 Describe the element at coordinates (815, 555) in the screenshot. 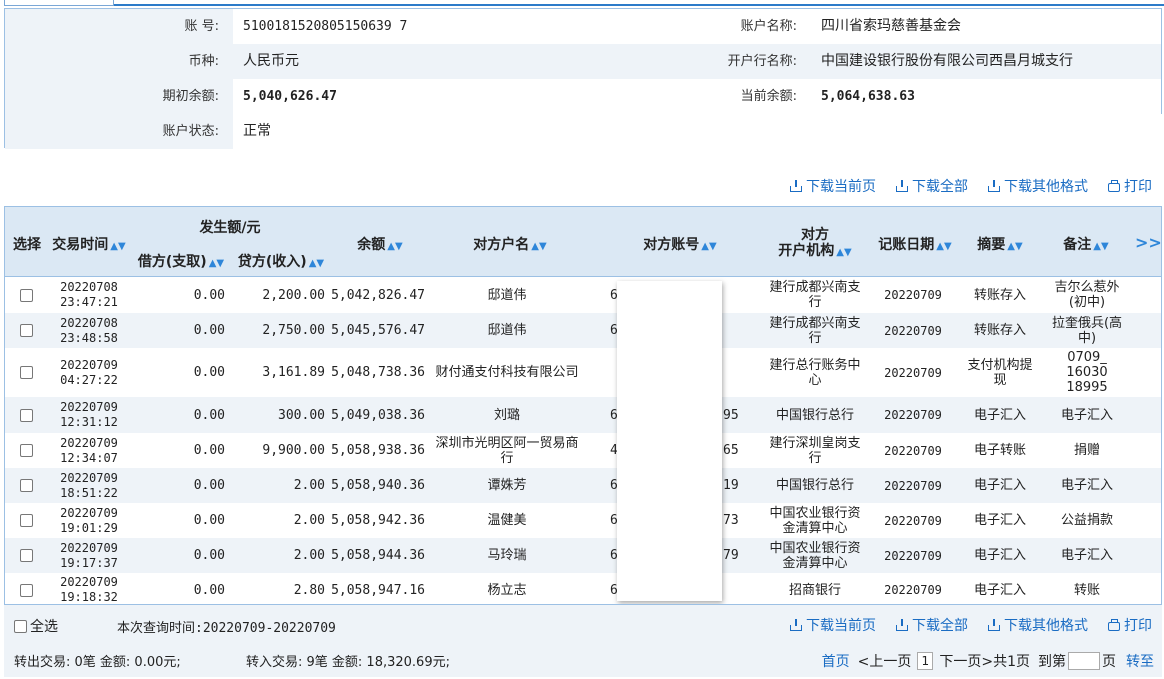

I see `row-counterparty-bank: 中国农业银行资金清算中心` at that location.